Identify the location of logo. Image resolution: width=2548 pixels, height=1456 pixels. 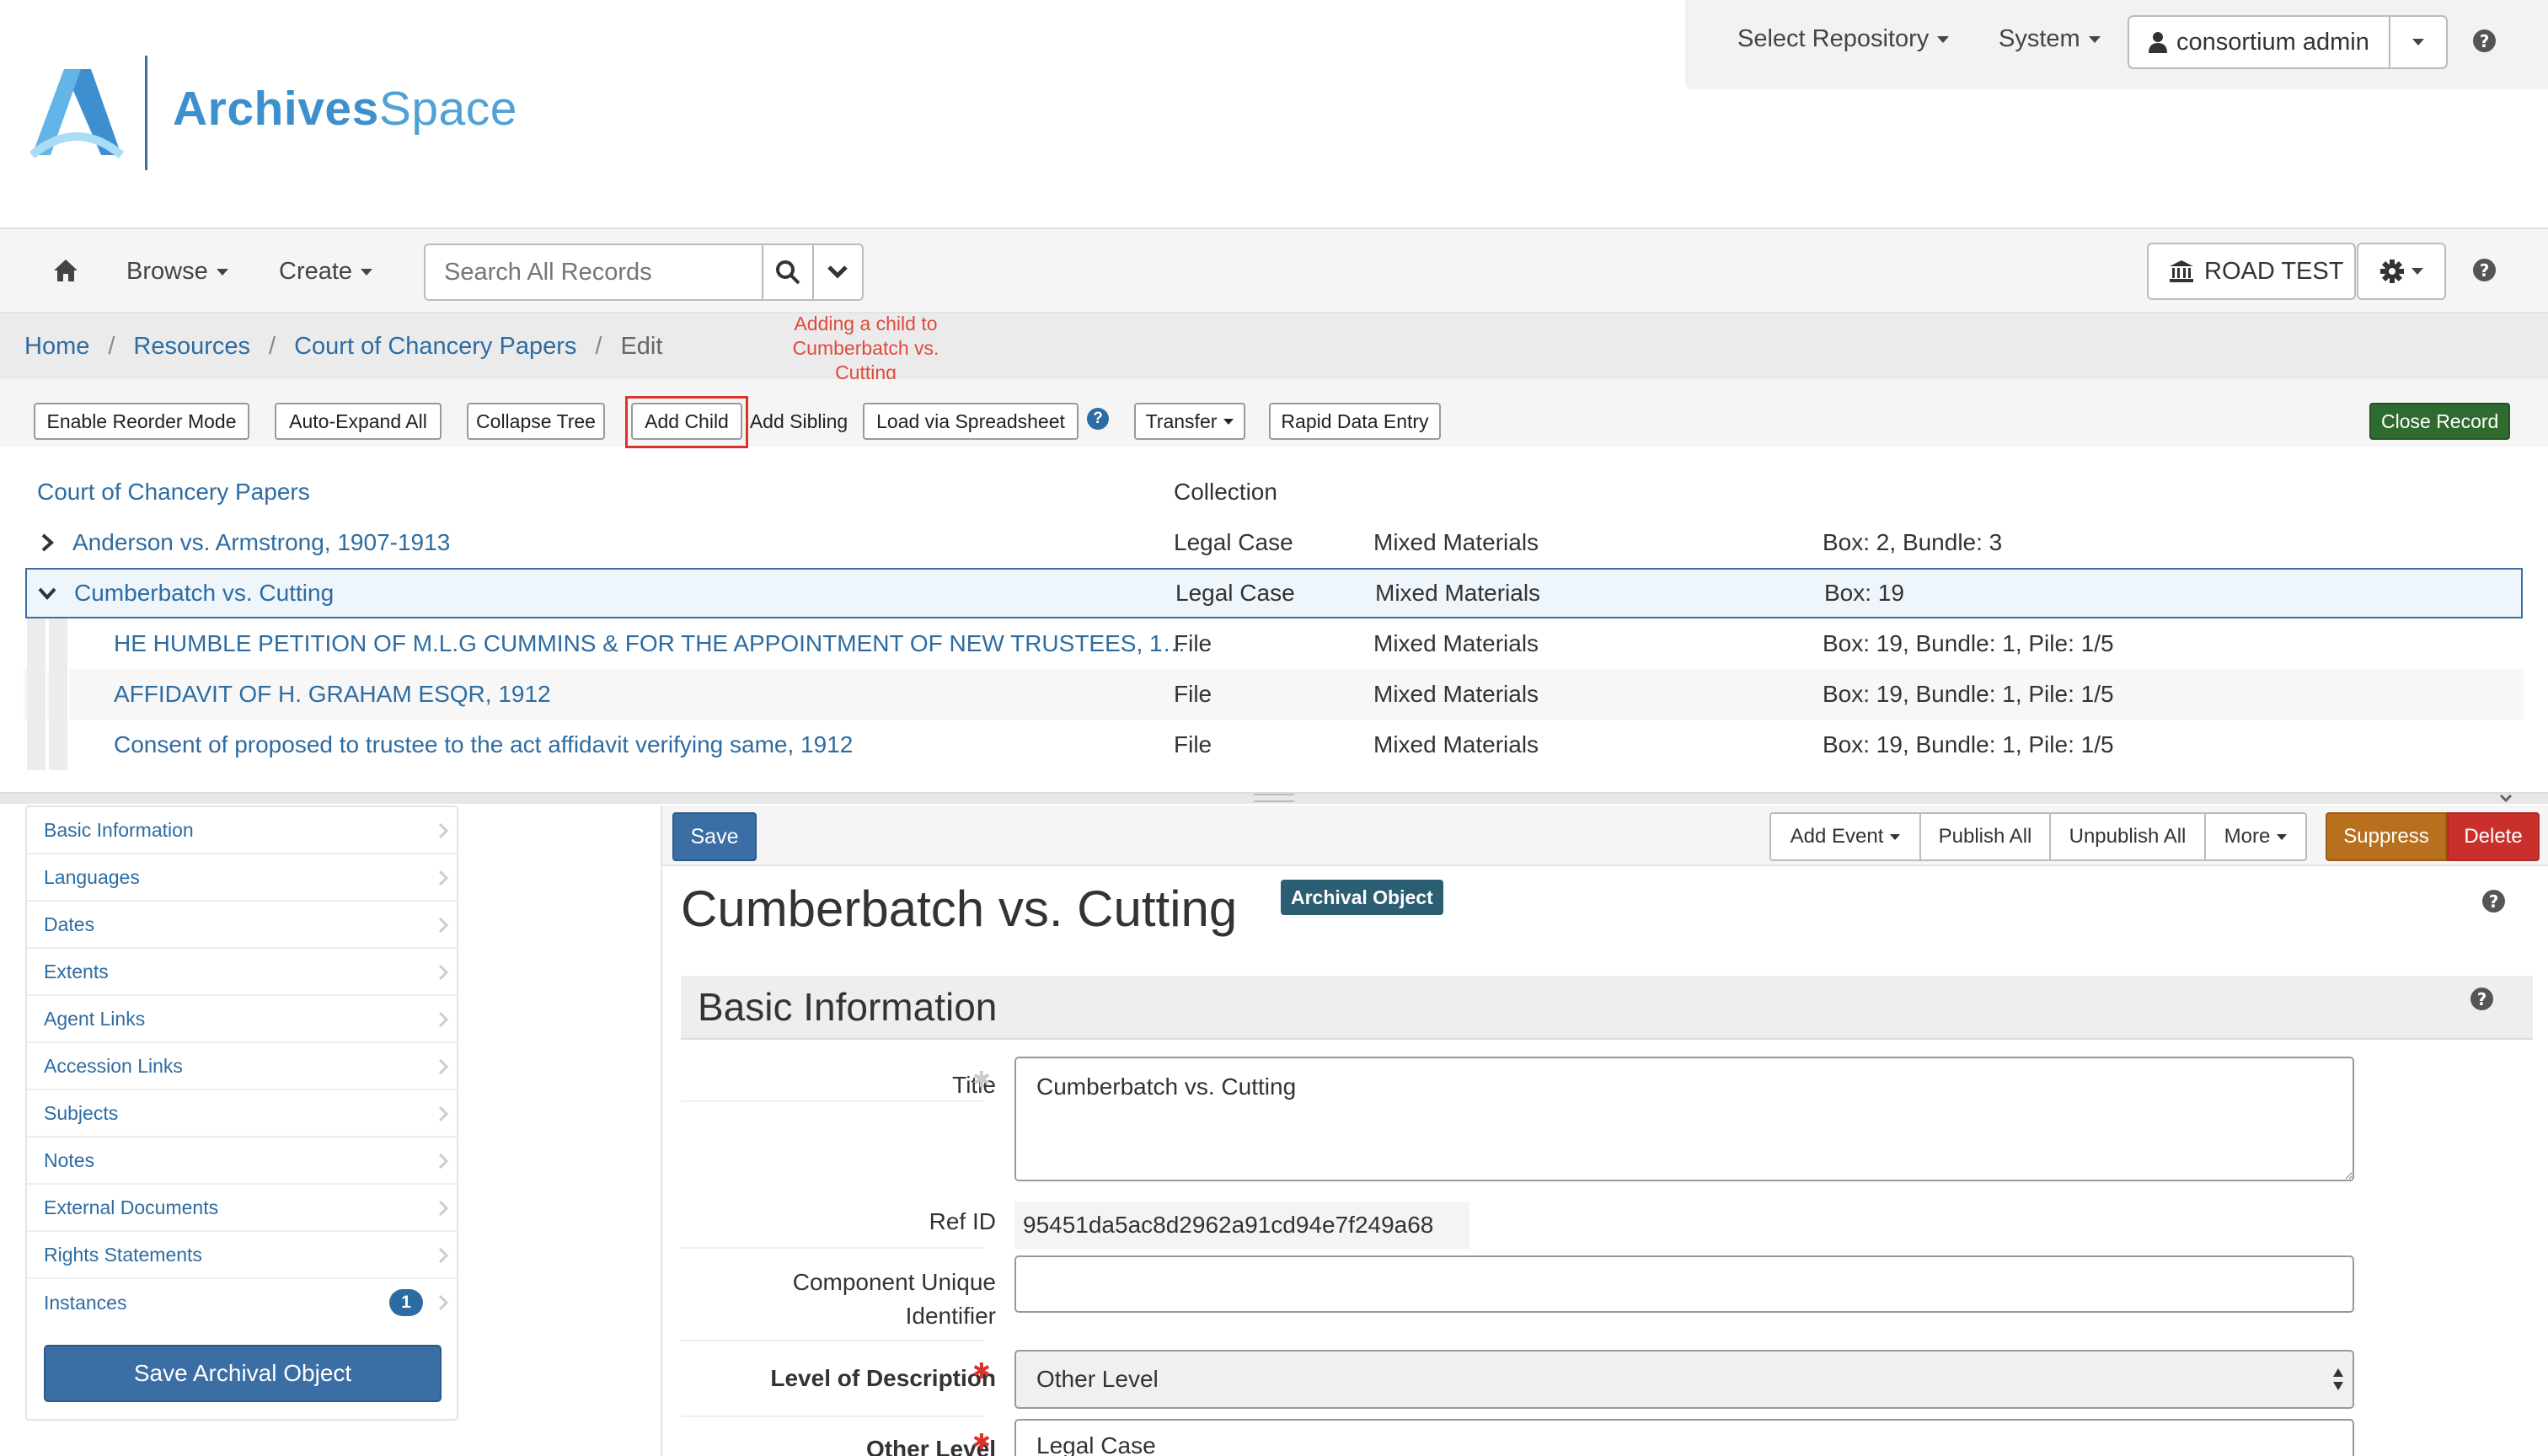
(80, 113).